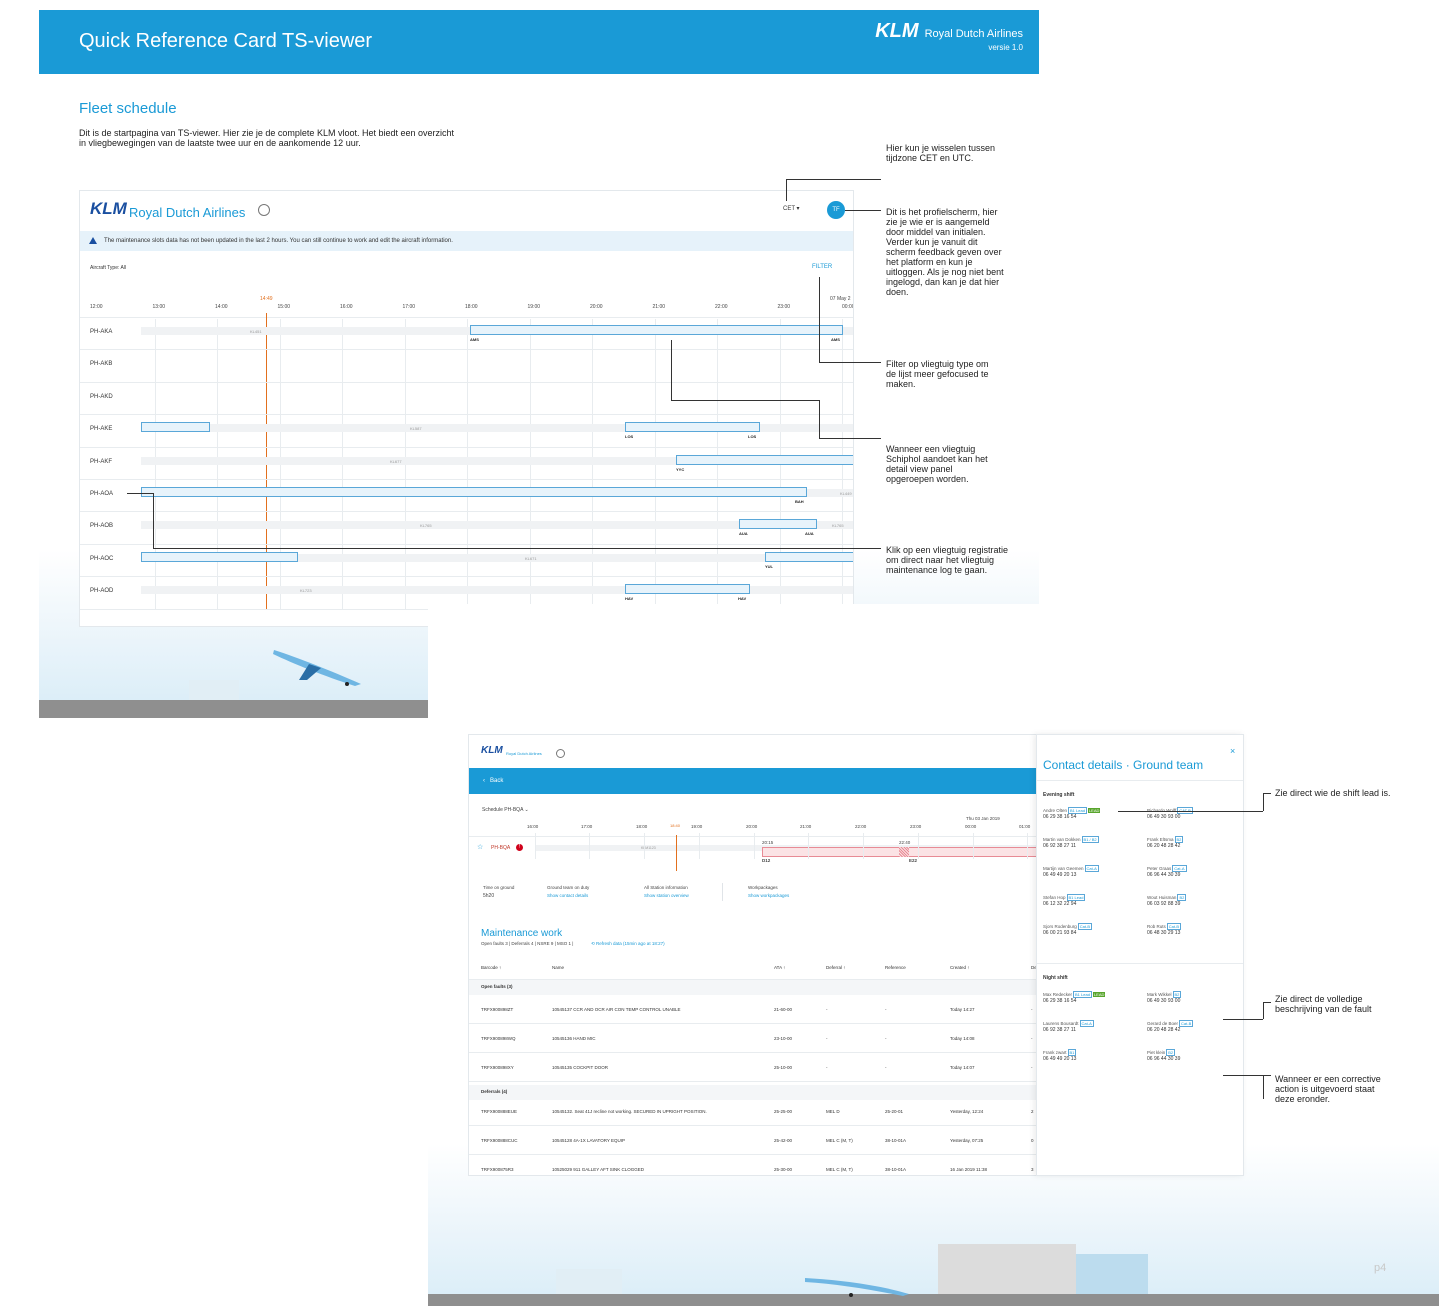 The width and height of the screenshot is (1439, 1306). I want to click on contact-name-text: Mark Wikkel, so click(1159, 994).